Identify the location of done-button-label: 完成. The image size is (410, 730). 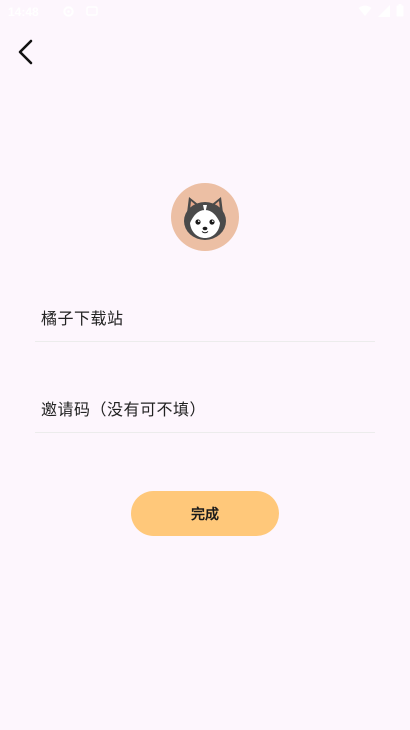
(205, 514).